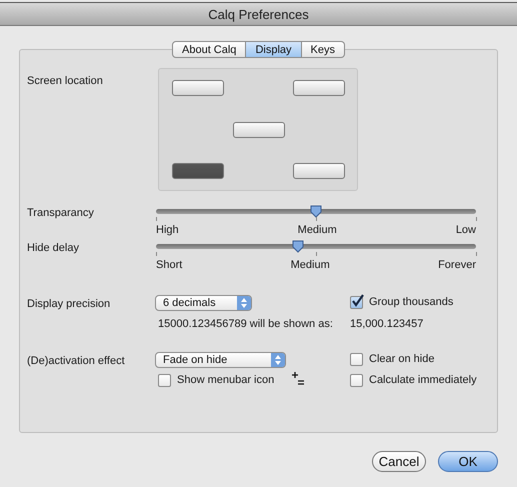 This screenshot has height=487, width=517. What do you see at coordinates (401, 359) in the screenshot?
I see `checkbox-label: Clear on hide` at bounding box center [401, 359].